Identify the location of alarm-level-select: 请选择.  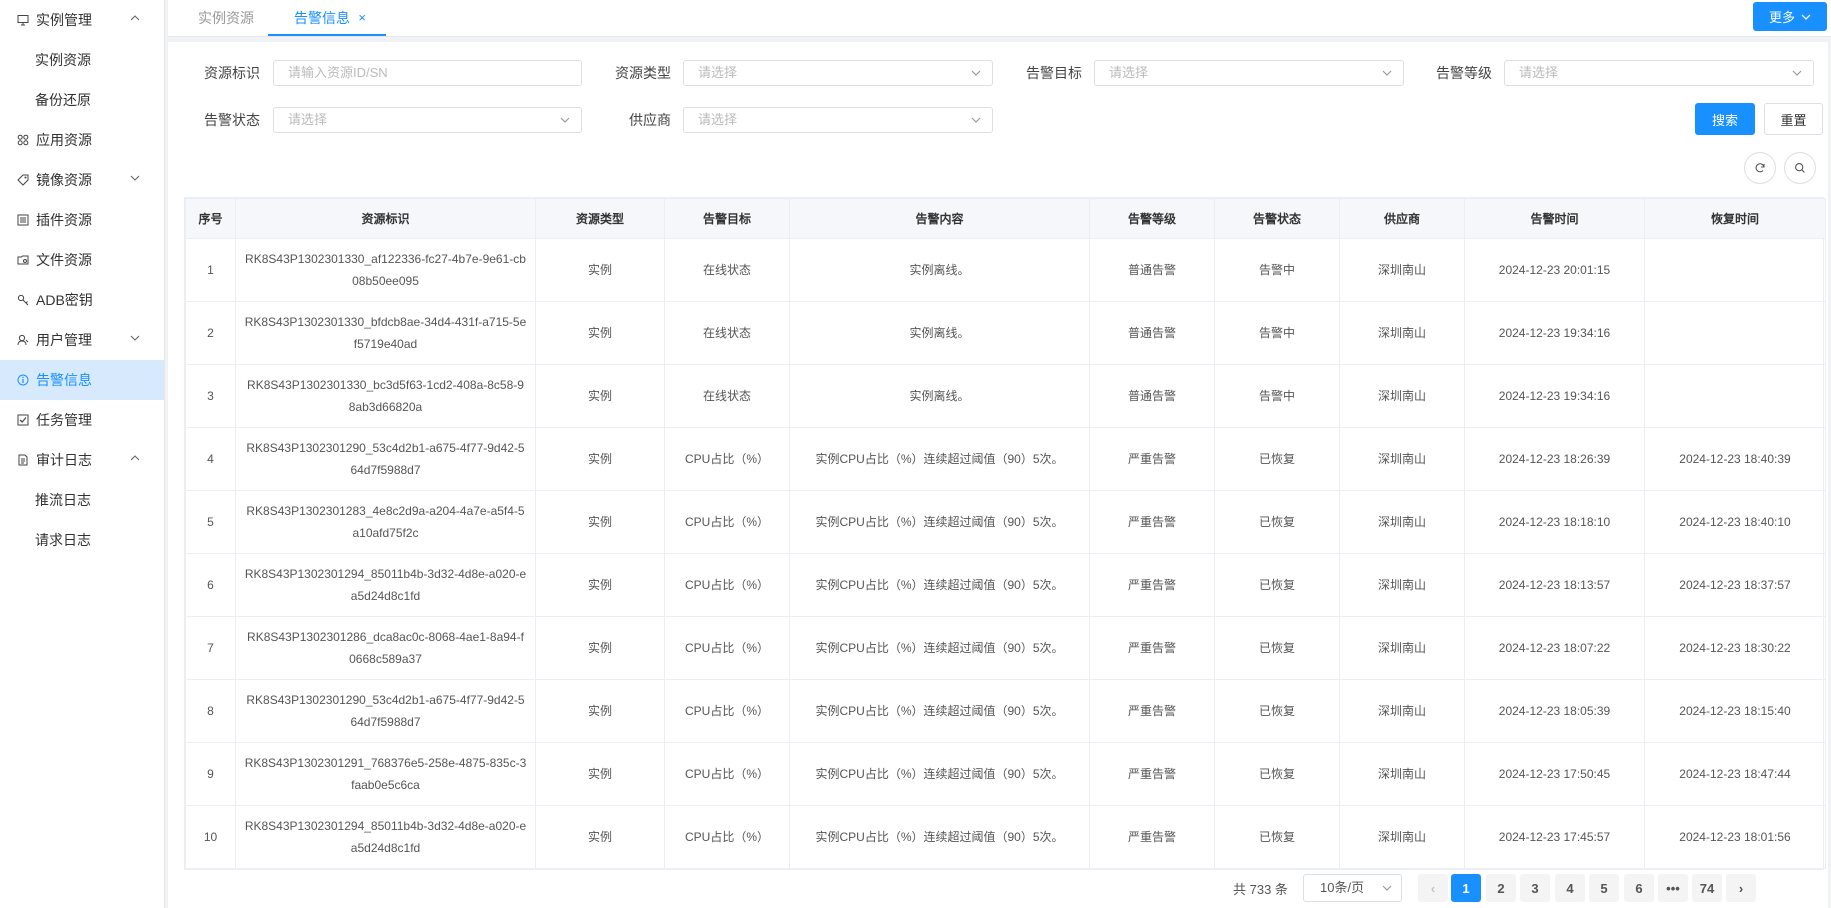
(1659, 73).